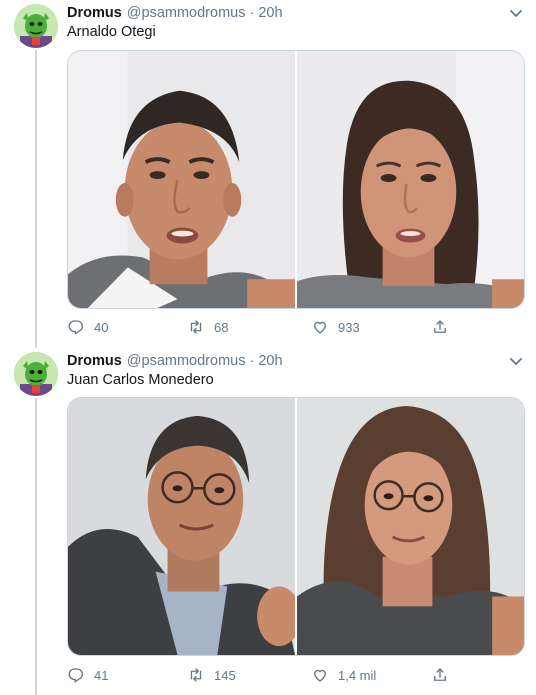 This screenshot has height=695, width=536. Describe the element at coordinates (267, 675) in the screenshot. I see `tweet-actions: 41 145 1,4 mil` at that location.